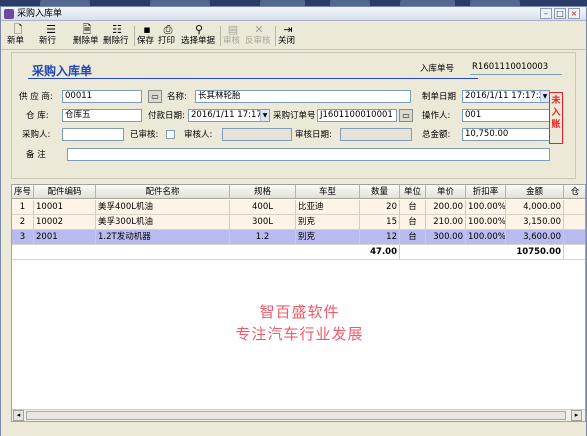 The width and height of the screenshot is (587, 436). I want to click on unapprove-button: ✕ 反审核, so click(259, 36).